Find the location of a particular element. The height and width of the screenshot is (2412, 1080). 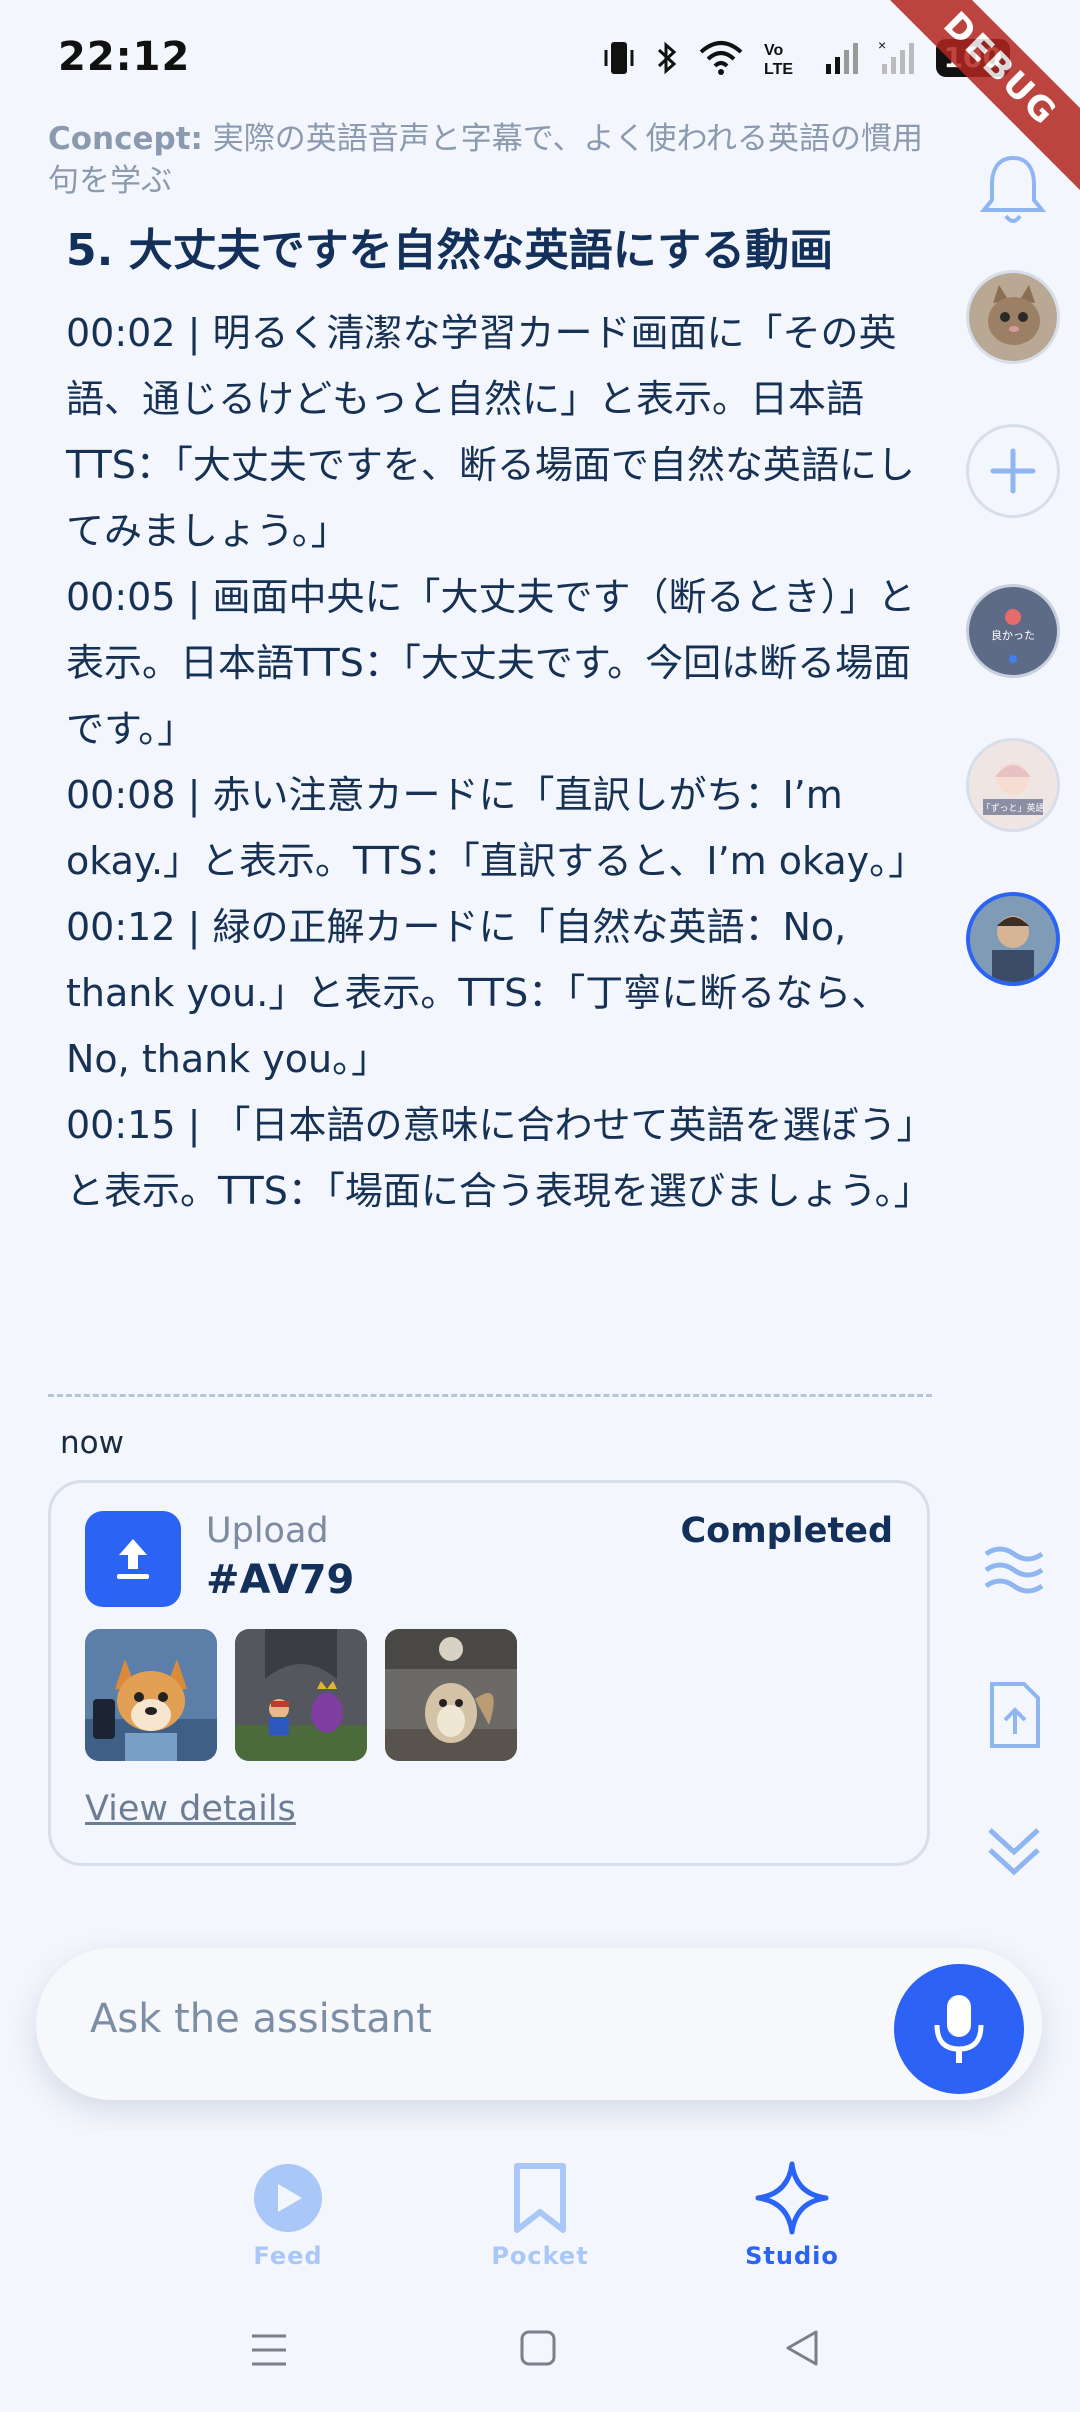

vibrate-icon is located at coordinates (619, 58).